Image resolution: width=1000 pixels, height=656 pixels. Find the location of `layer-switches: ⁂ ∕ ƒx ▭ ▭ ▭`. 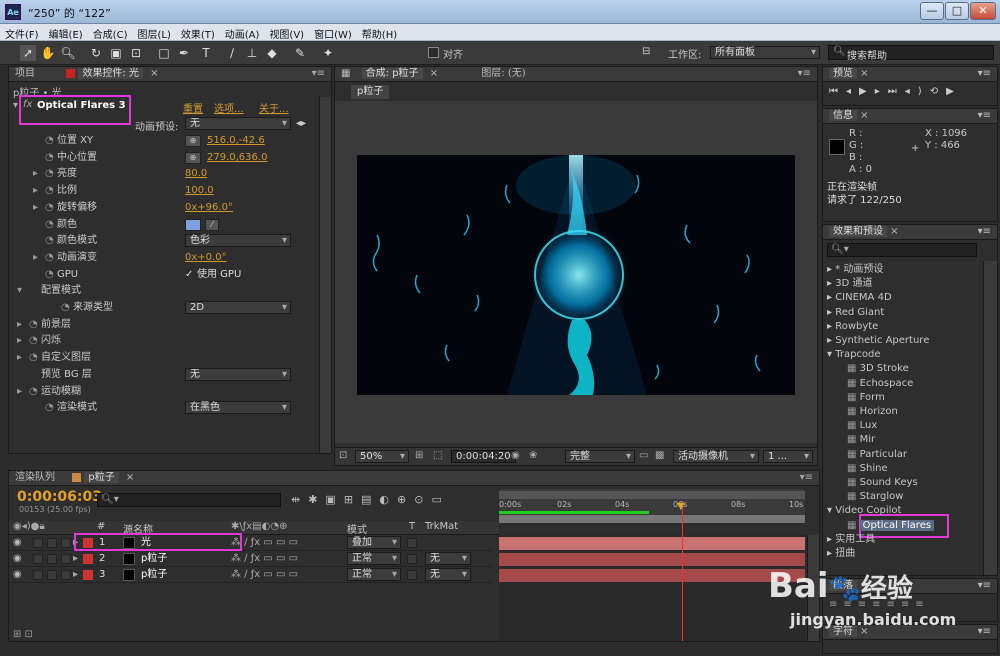

layer-switches: ⁂ ∕ ƒx ▭ ▭ ▭ is located at coordinates (264, 575).